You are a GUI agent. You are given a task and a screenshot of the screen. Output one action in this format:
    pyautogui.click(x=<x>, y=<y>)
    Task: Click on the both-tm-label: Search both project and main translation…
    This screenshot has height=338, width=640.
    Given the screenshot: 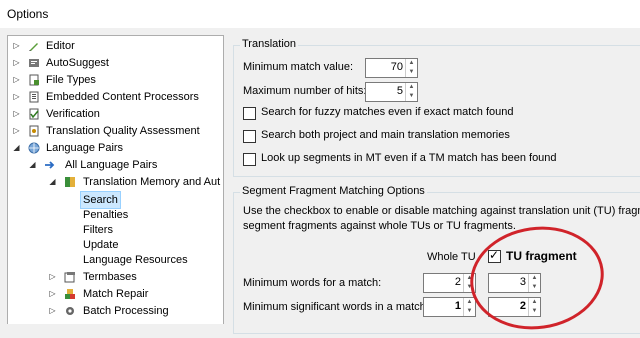 What is the action you would take?
    pyautogui.click(x=385, y=135)
    